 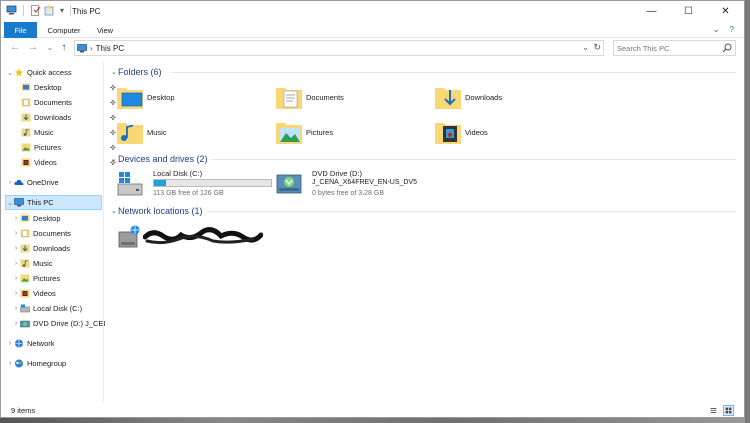 What do you see at coordinates (348, 193) in the screenshot?
I see `drive-free-space: 0 bytes free of 3.28 GB` at bounding box center [348, 193].